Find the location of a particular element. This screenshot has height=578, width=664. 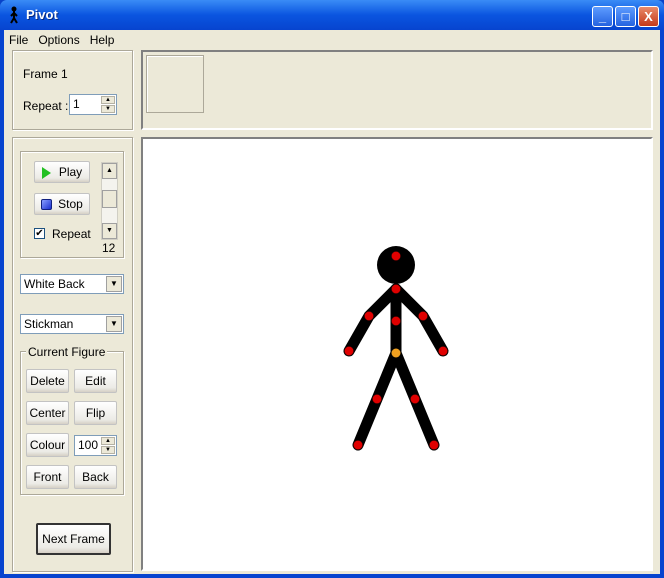

slider-thumb is located at coordinates (109, 199).